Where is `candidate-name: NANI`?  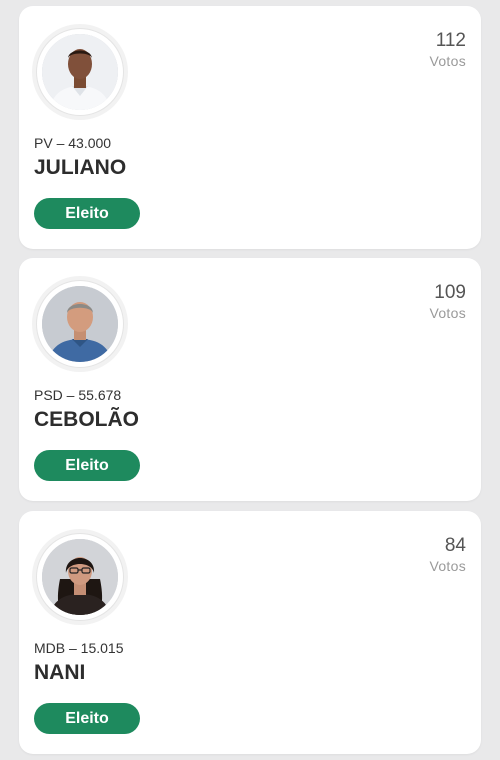
candidate-name: NANI is located at coordinates (60, 672).